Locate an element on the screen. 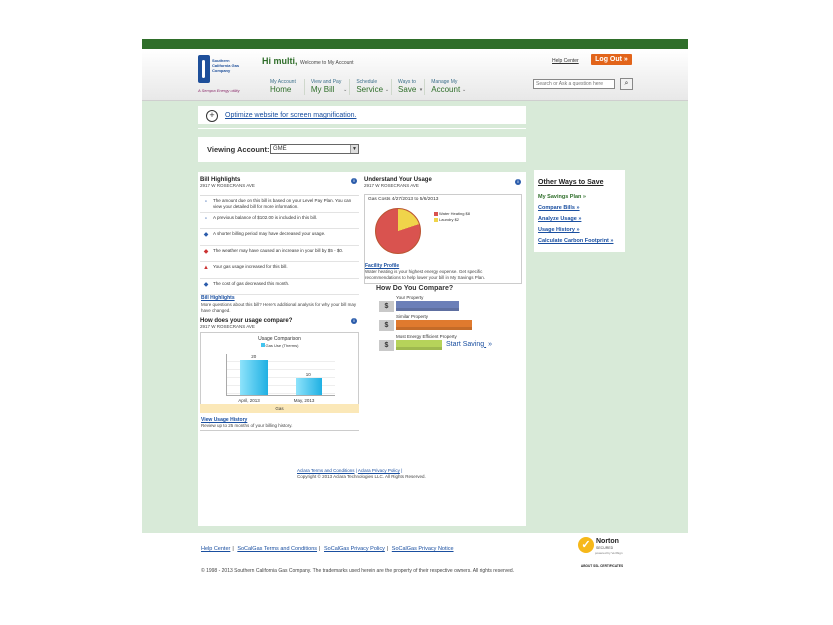 The width and height of the screenshot is (833, 625). analyze-usage-link: Analyze Usage » is located at coordinates (559, 219).